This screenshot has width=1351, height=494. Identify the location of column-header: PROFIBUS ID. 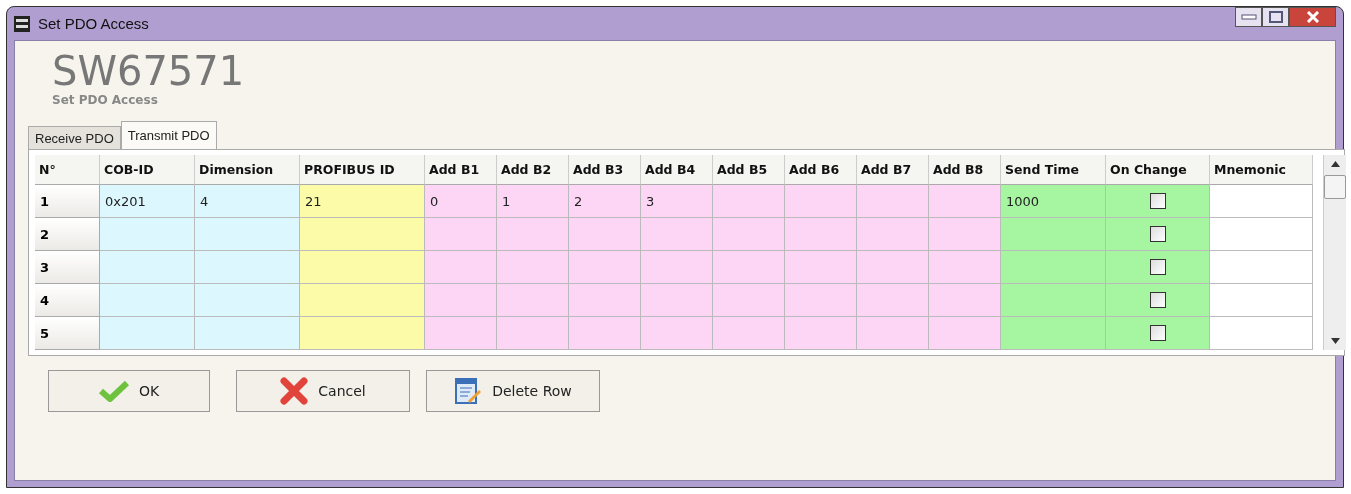
(362, 170).